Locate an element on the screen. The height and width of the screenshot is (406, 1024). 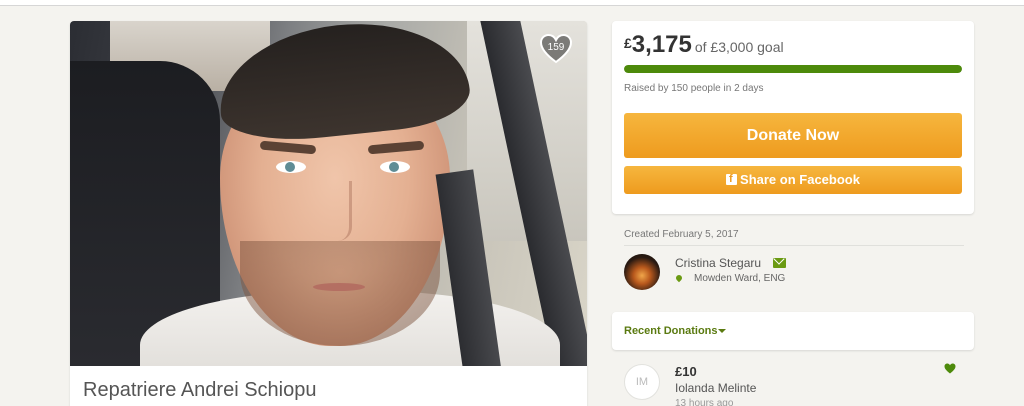
organizer-avatar is located at coordinates (642, 272).